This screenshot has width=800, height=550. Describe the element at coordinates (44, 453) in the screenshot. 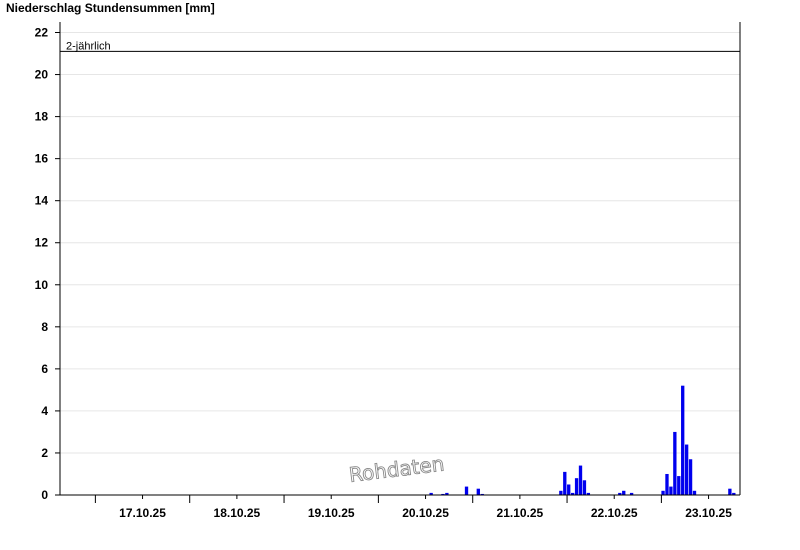

I see `y-tick-label: 2` at that location.